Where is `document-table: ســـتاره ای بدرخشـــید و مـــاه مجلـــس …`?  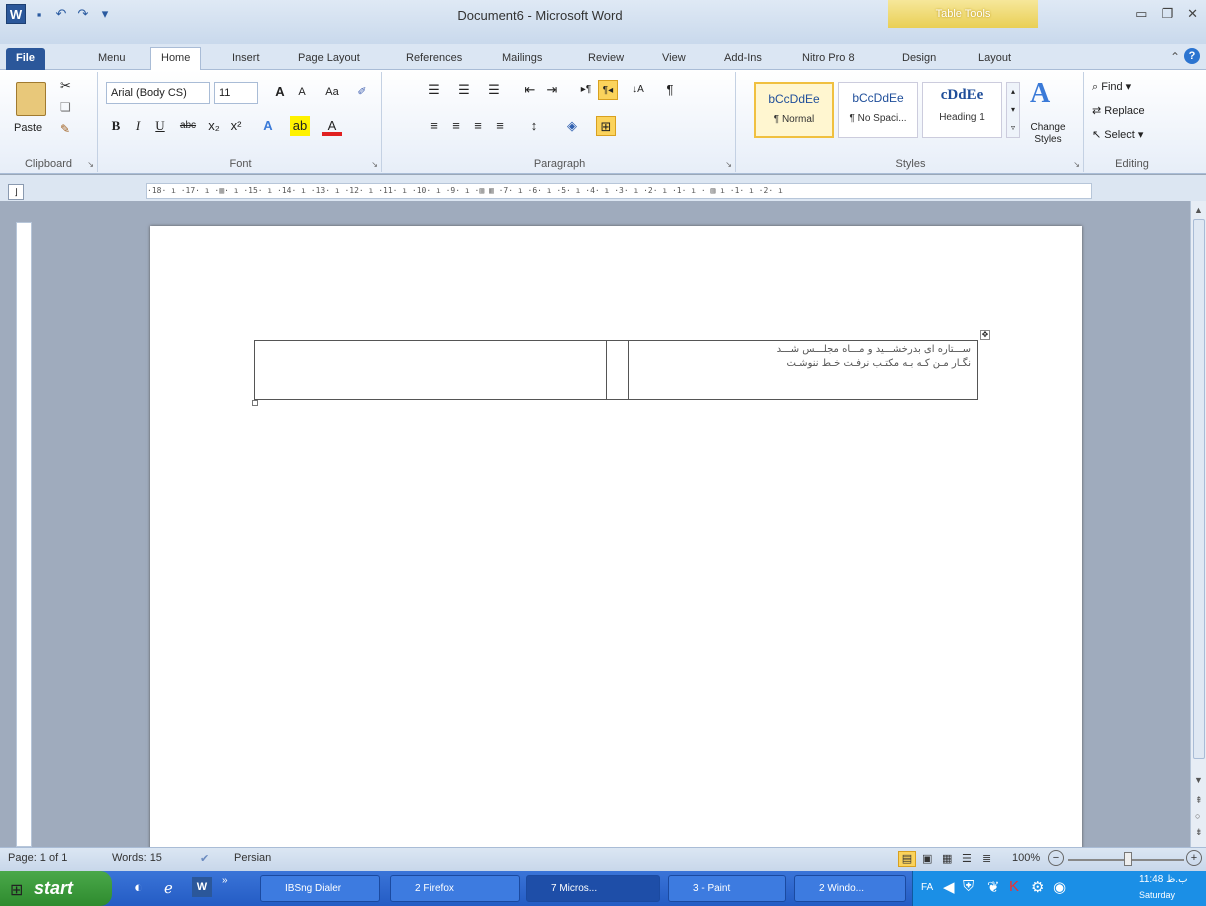 document-table: ســـتاره ای بدرخشـــید و مـــاه مجلـــس … is located at coordinates (616, 370).